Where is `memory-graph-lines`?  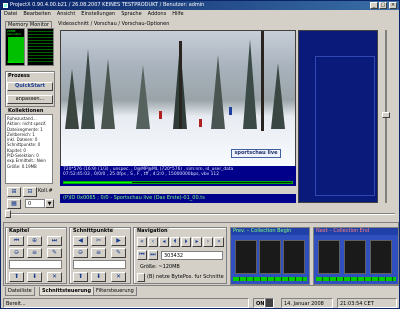
memory-graph-lines is located at coordinates (40, 47).